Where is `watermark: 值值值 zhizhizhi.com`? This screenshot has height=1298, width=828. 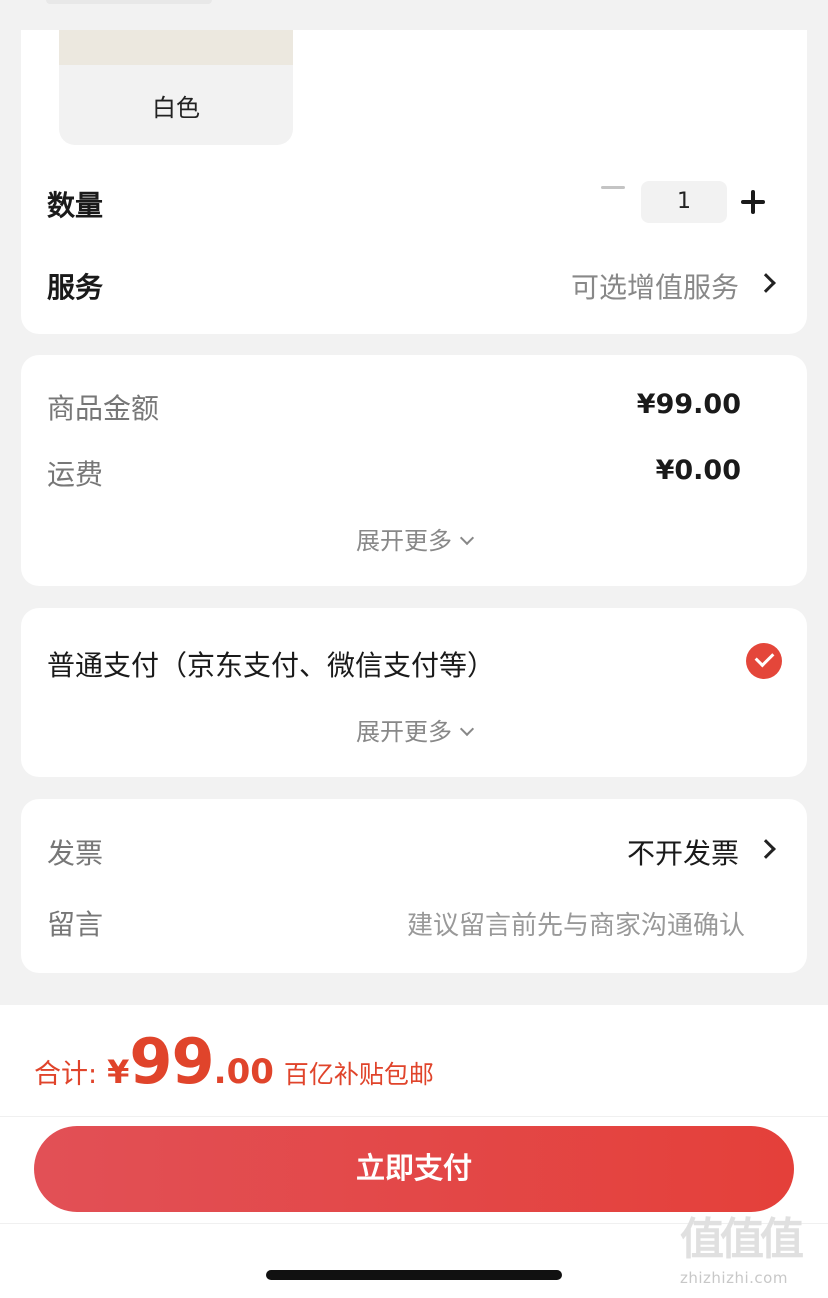
watermark: 值值值 zhizhizhi.com is located at coordinates (750, 1255).